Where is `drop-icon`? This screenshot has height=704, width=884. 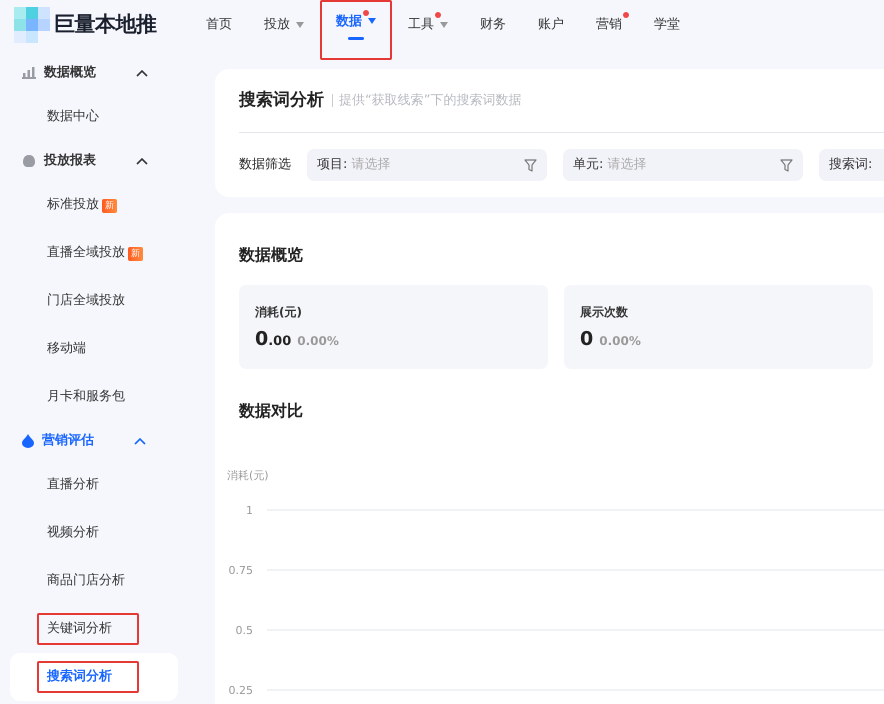
drop-icon is located at coordinates (28, 441).